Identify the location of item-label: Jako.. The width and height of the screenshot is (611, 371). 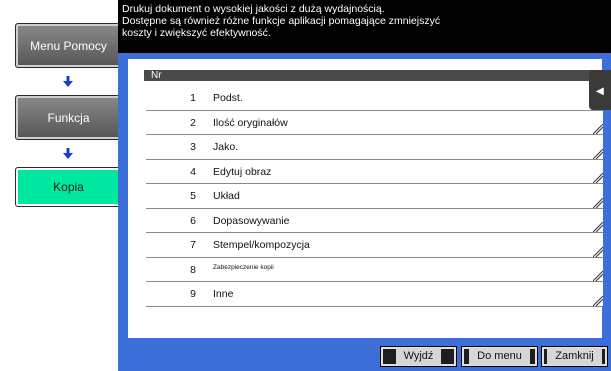
(226, 147).